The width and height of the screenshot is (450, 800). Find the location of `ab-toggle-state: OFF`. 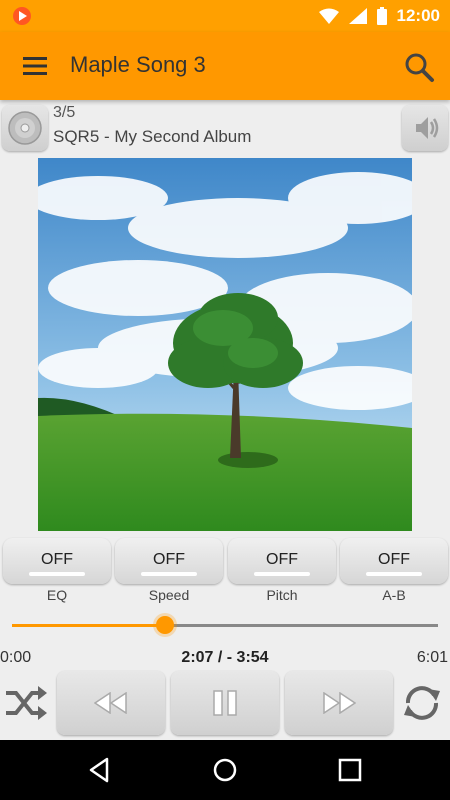

ab-toggle-state: OFF is located at coordinates (394, 559).